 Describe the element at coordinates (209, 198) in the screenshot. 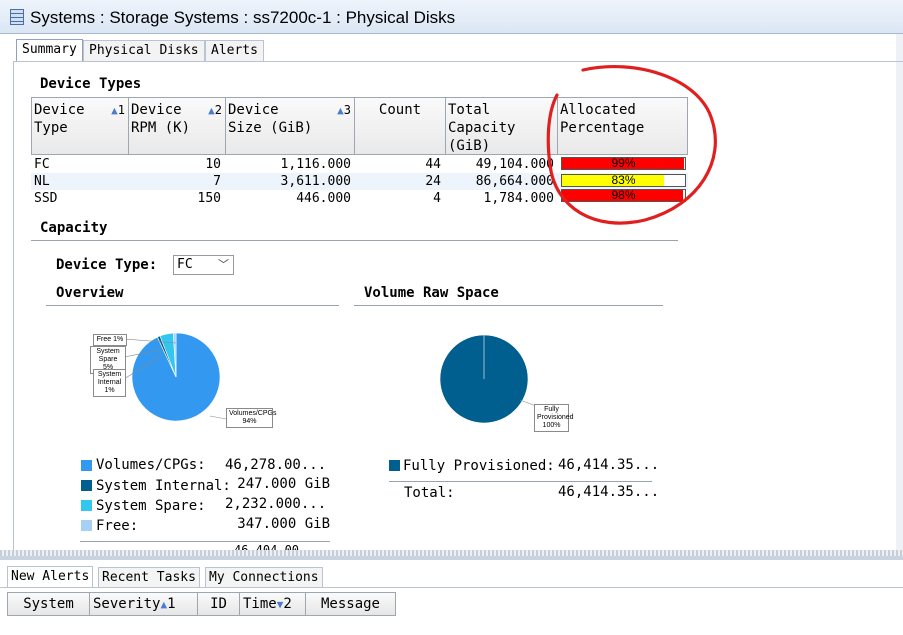

I see `cell-rpm: 150` at that location.